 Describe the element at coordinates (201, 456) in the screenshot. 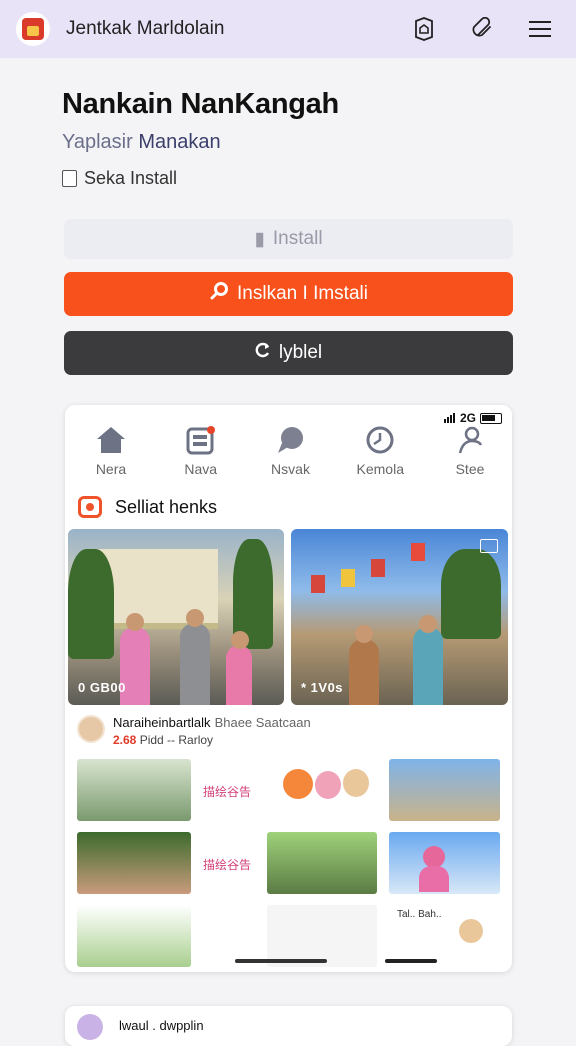

I see `nav-item-gallery: Nava` at that location.